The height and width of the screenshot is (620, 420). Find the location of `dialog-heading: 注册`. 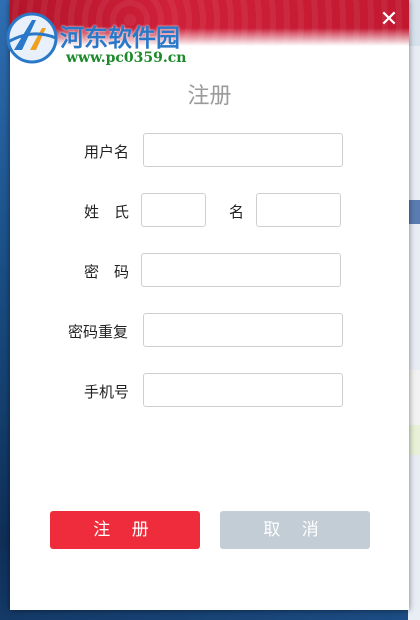

dialog-heading: 注册 is located at coordinates (209, 96).